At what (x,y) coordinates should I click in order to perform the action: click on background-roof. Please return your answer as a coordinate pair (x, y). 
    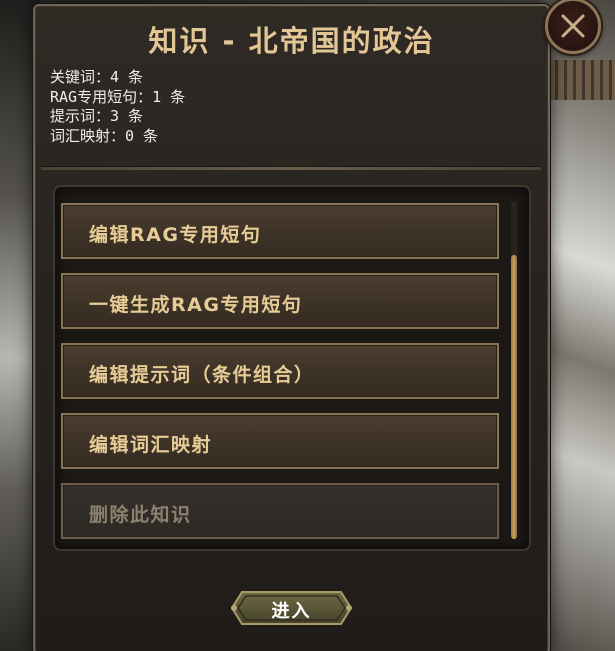
    Looking at the image, I should click on (577, 80).